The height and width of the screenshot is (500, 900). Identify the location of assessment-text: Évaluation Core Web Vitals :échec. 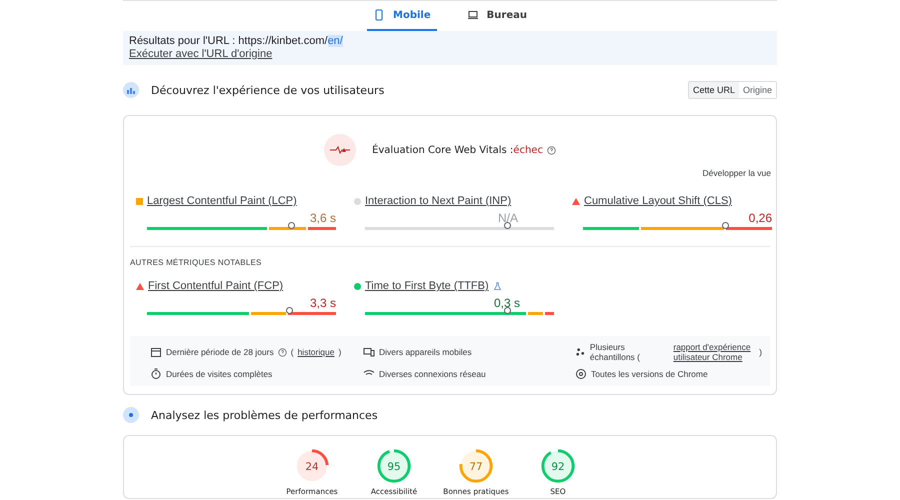
(457, 150).